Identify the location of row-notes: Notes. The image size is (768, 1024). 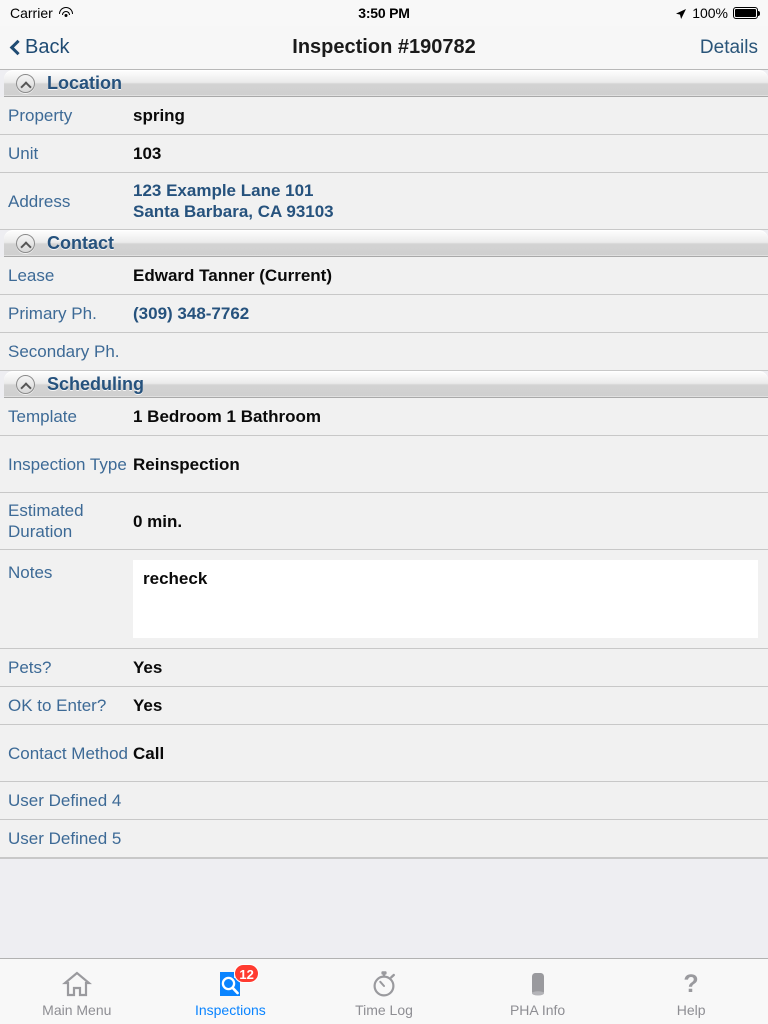
(384, 599).